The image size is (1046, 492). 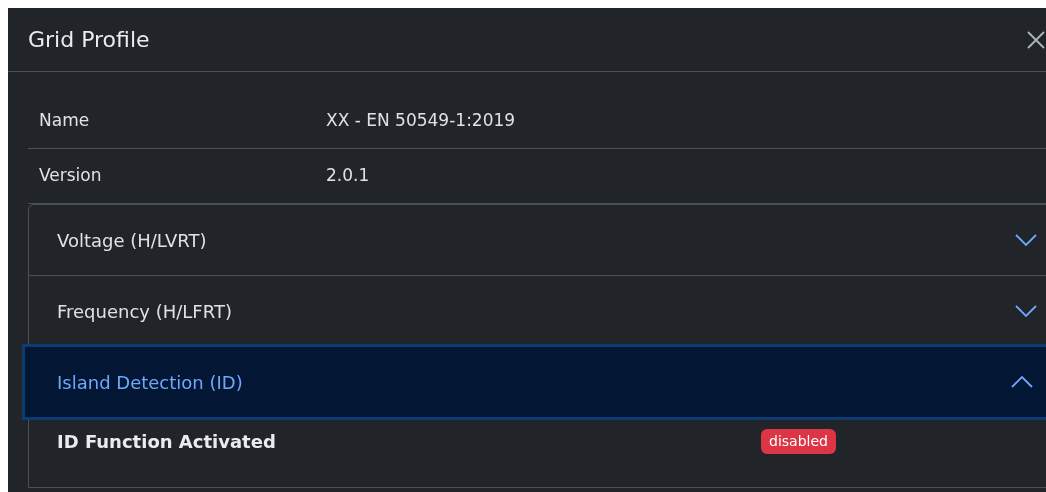 What do you see at coordinates (798, 441) in the screenshot?
I see `status-badge: disabled` at bounding box center [798, 441].